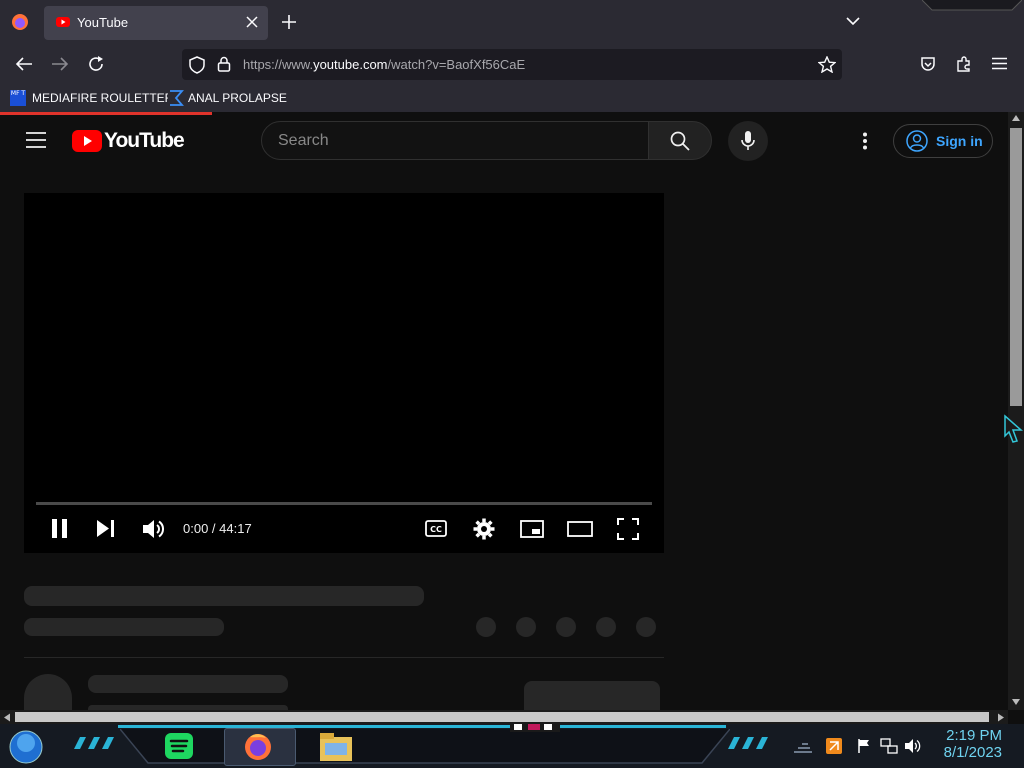  What do you see at coordinates (87, 141) in the screenshot?
I see `youtube-logo-icon` at bounding box center [87, 141].